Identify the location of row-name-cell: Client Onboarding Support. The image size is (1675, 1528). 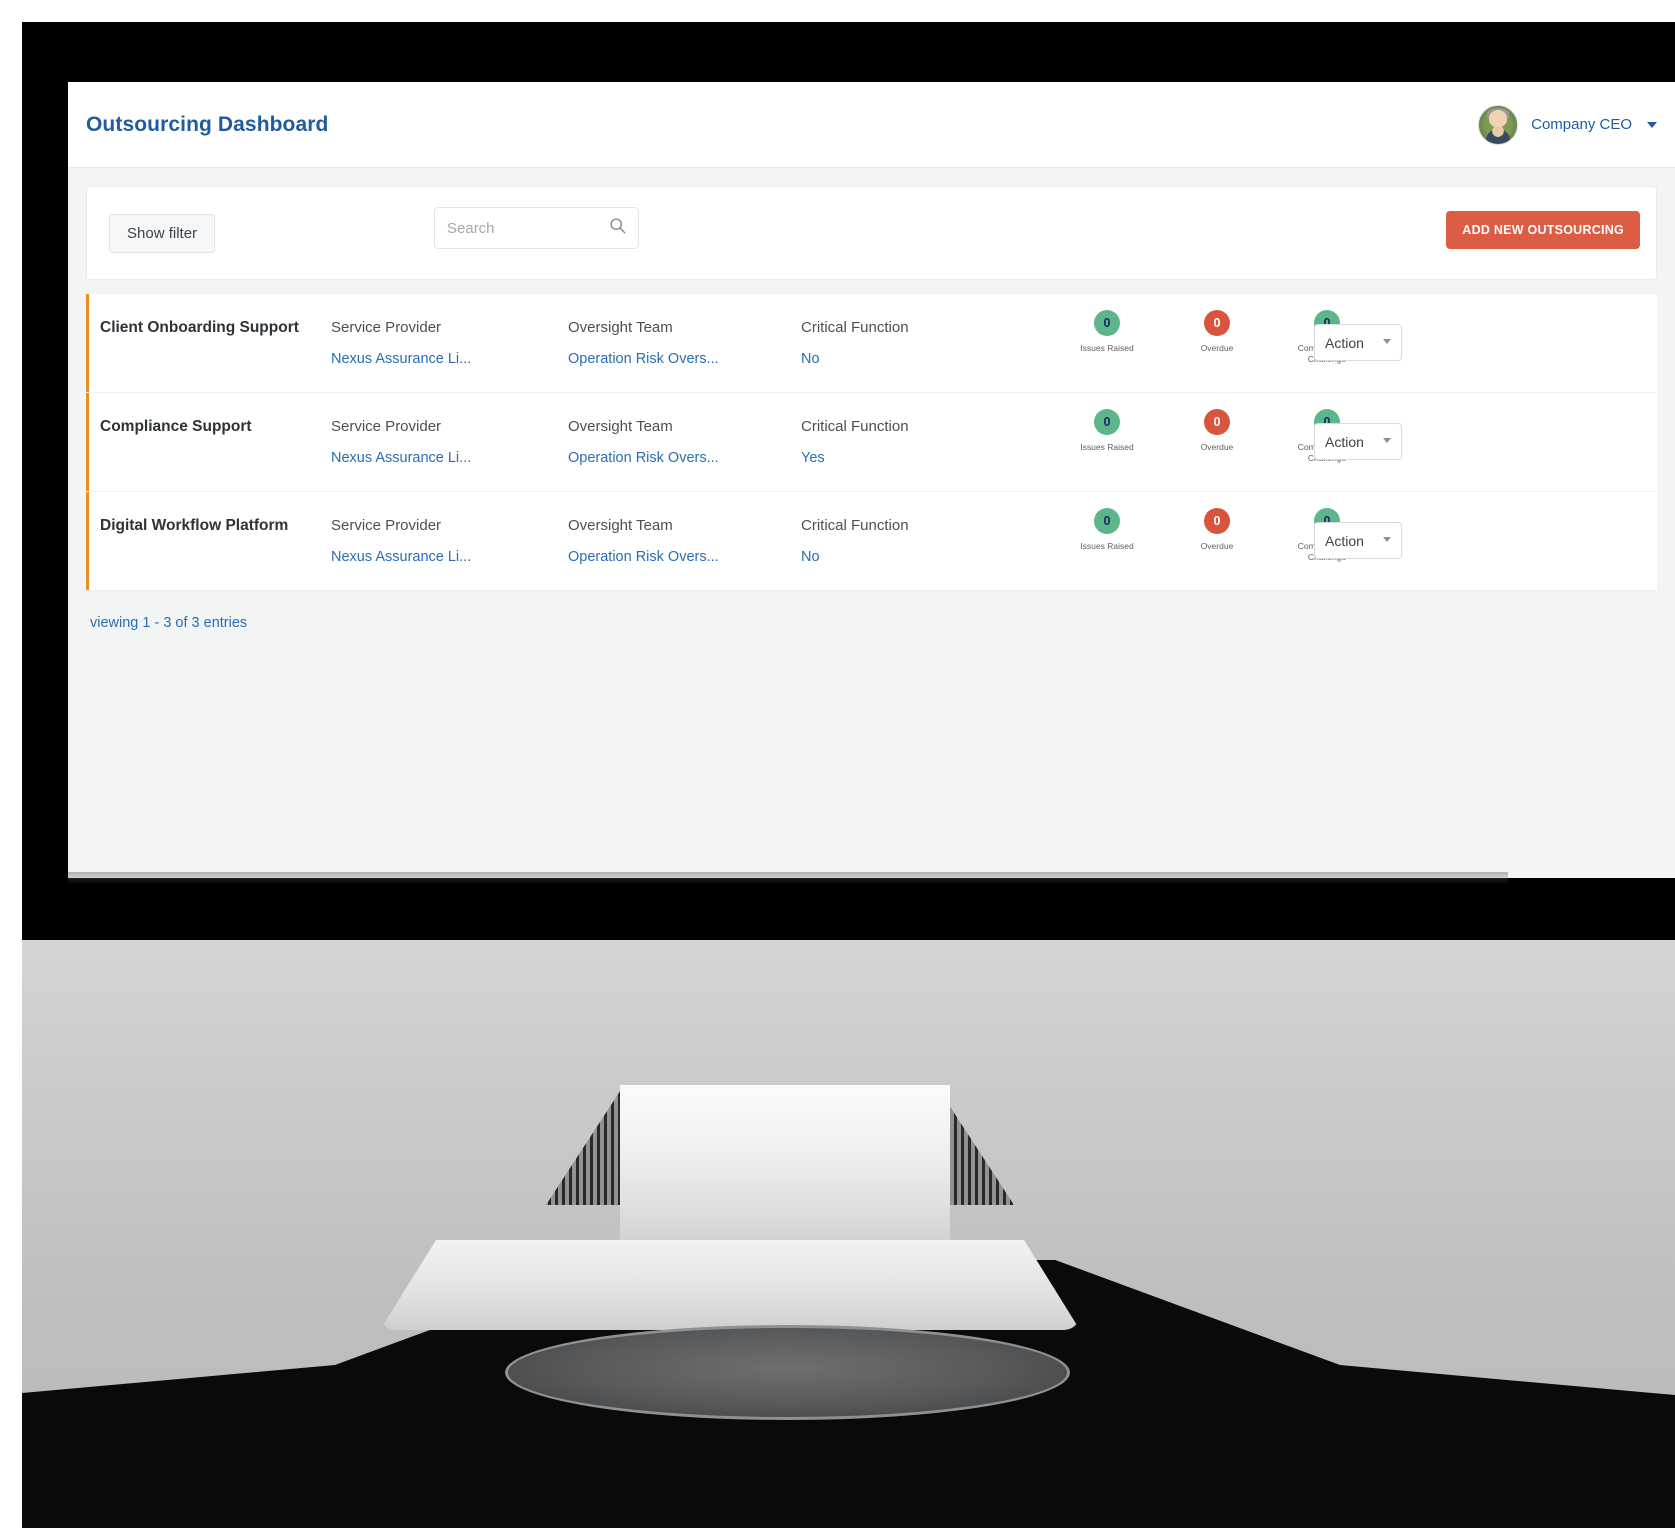
(215, 328).